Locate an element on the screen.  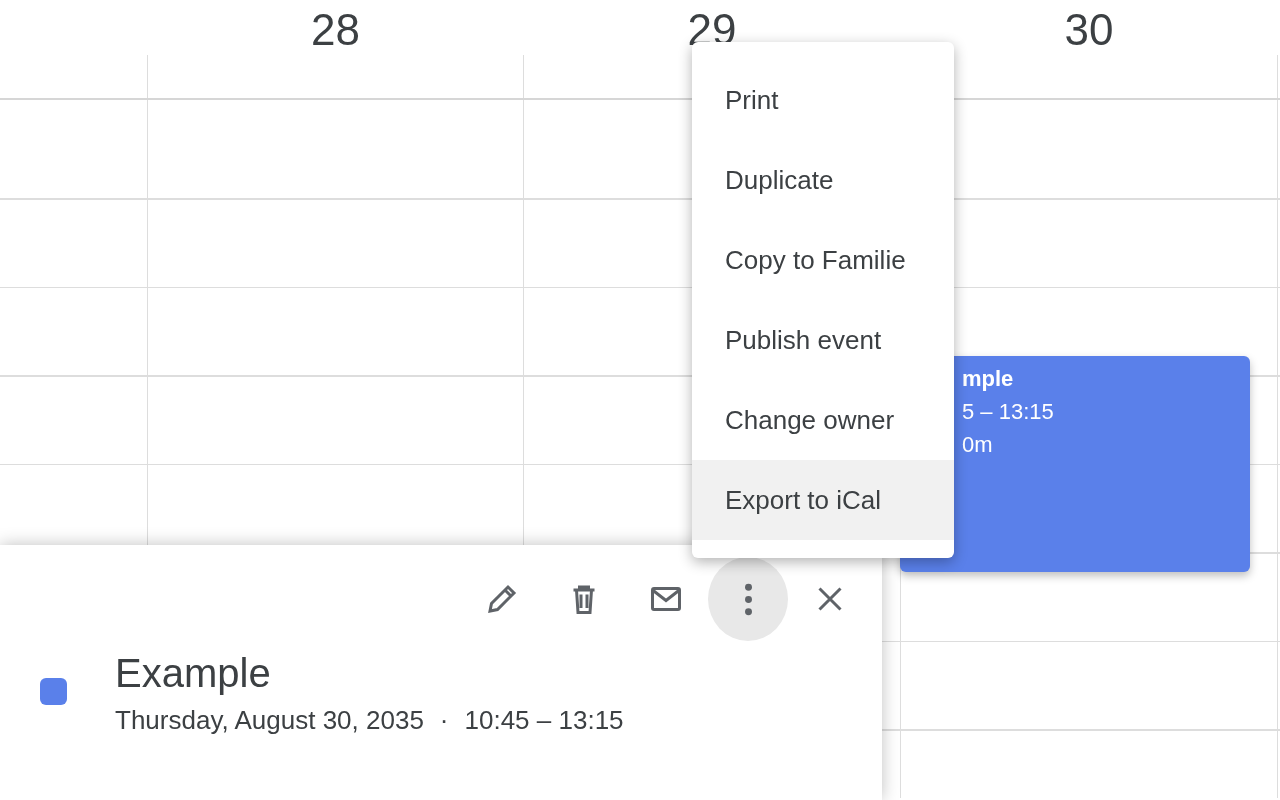
menu-item: Copy to Familie is located at coordinates (823, 260).